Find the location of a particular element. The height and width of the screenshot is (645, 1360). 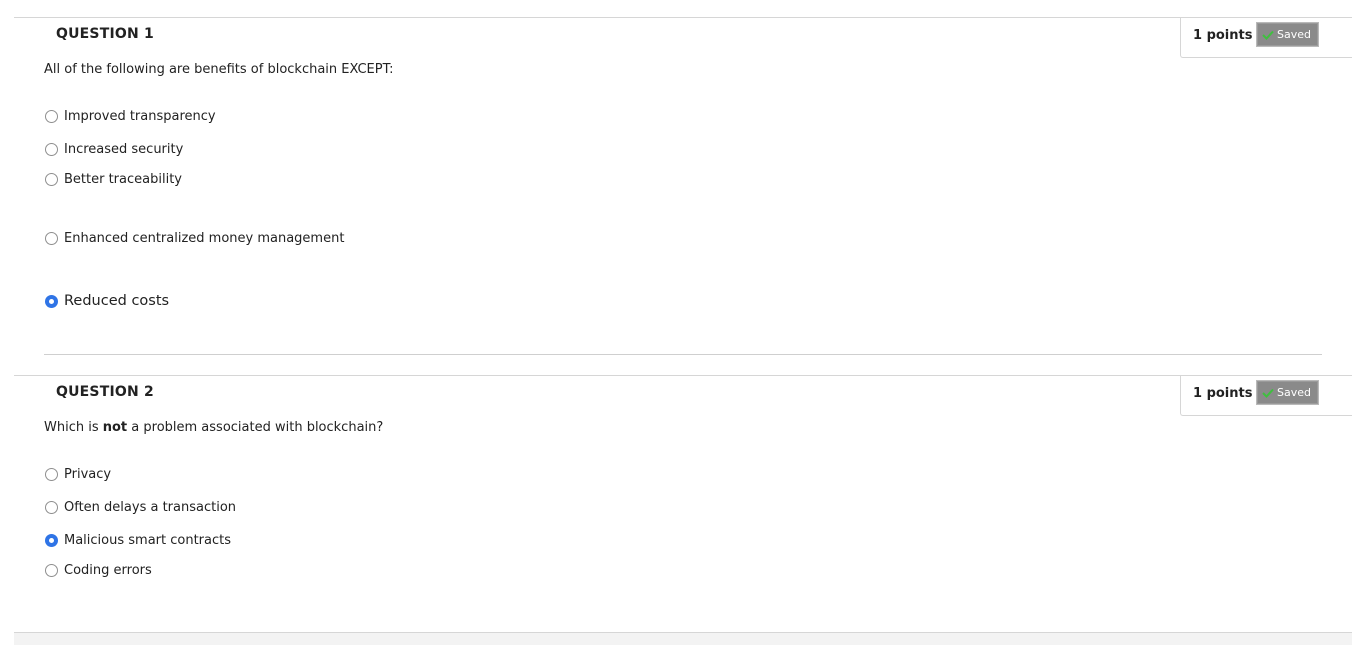

question-title: QUESTION 2 is located at coordinates (105, 392).